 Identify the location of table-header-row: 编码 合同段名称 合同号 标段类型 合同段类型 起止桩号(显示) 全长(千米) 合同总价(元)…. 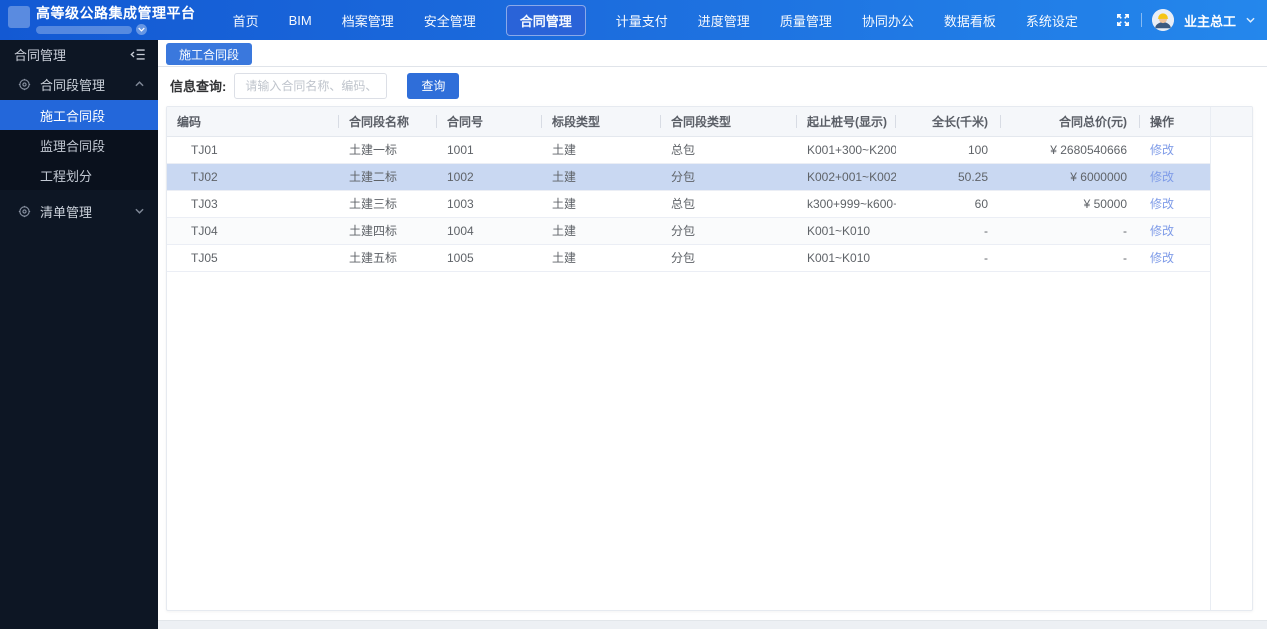
(709, 122).